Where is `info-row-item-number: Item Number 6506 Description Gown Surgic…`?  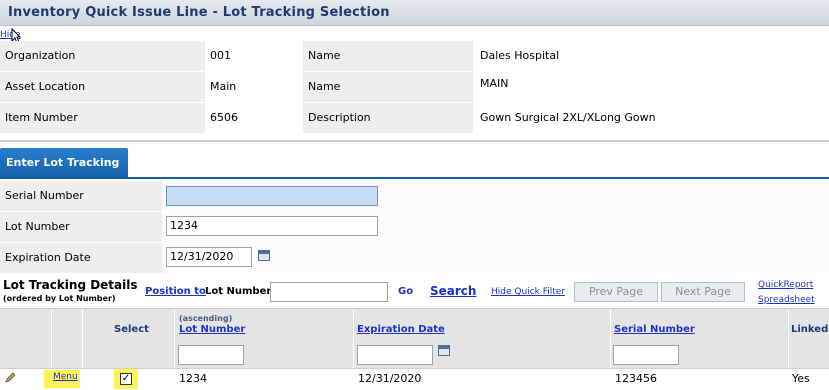 info-row-item-number: Item Number 6506 Description Gown Surgic… is located at coordinates (414, 118).